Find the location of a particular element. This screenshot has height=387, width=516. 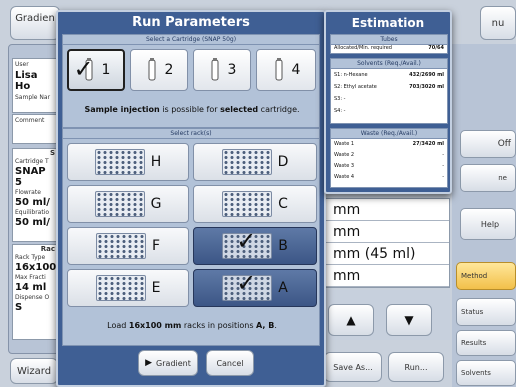

rack-label: F is located at coordinates (156, 246).